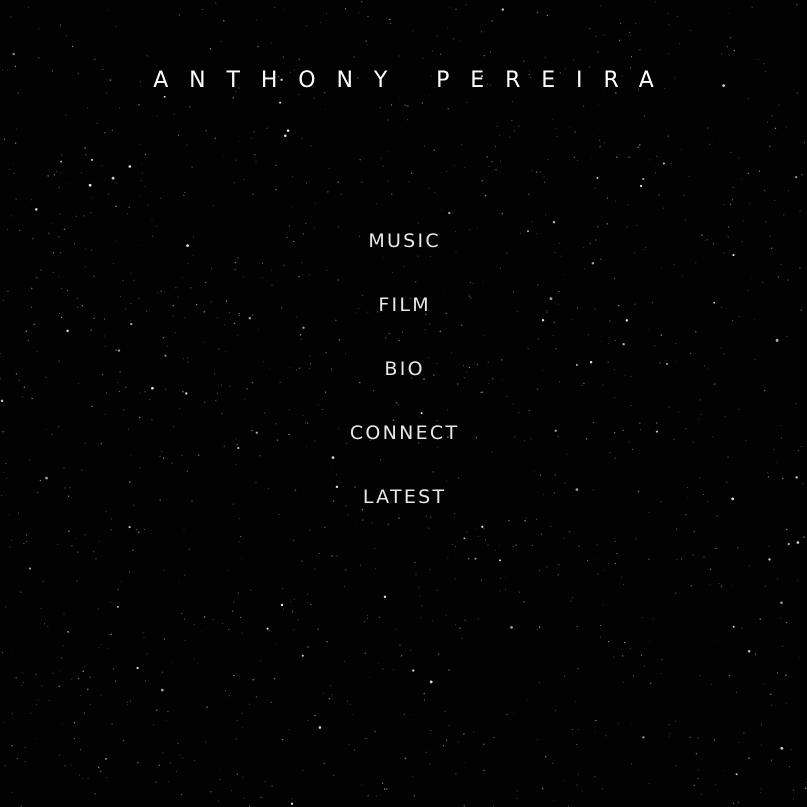 The image size is (807, 807). I want to click on nav-link-music: MUSIC, so click(403, 241).